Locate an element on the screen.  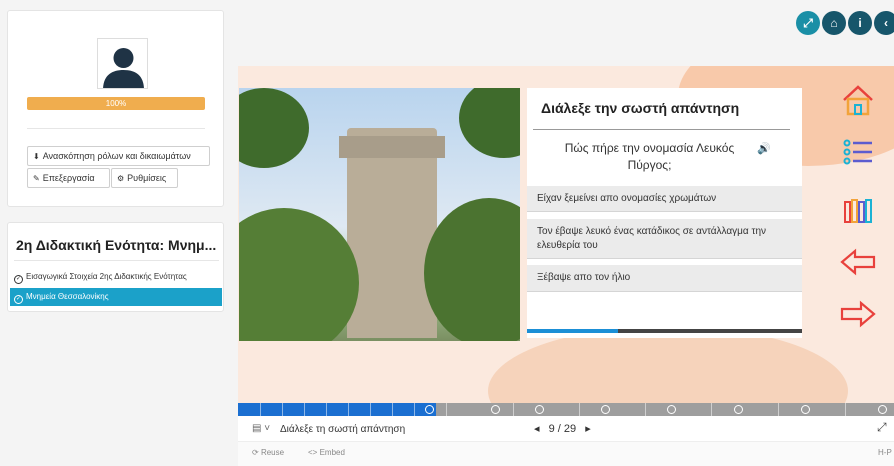
reuse-label: Reuse is located at coordinates (272, 452).